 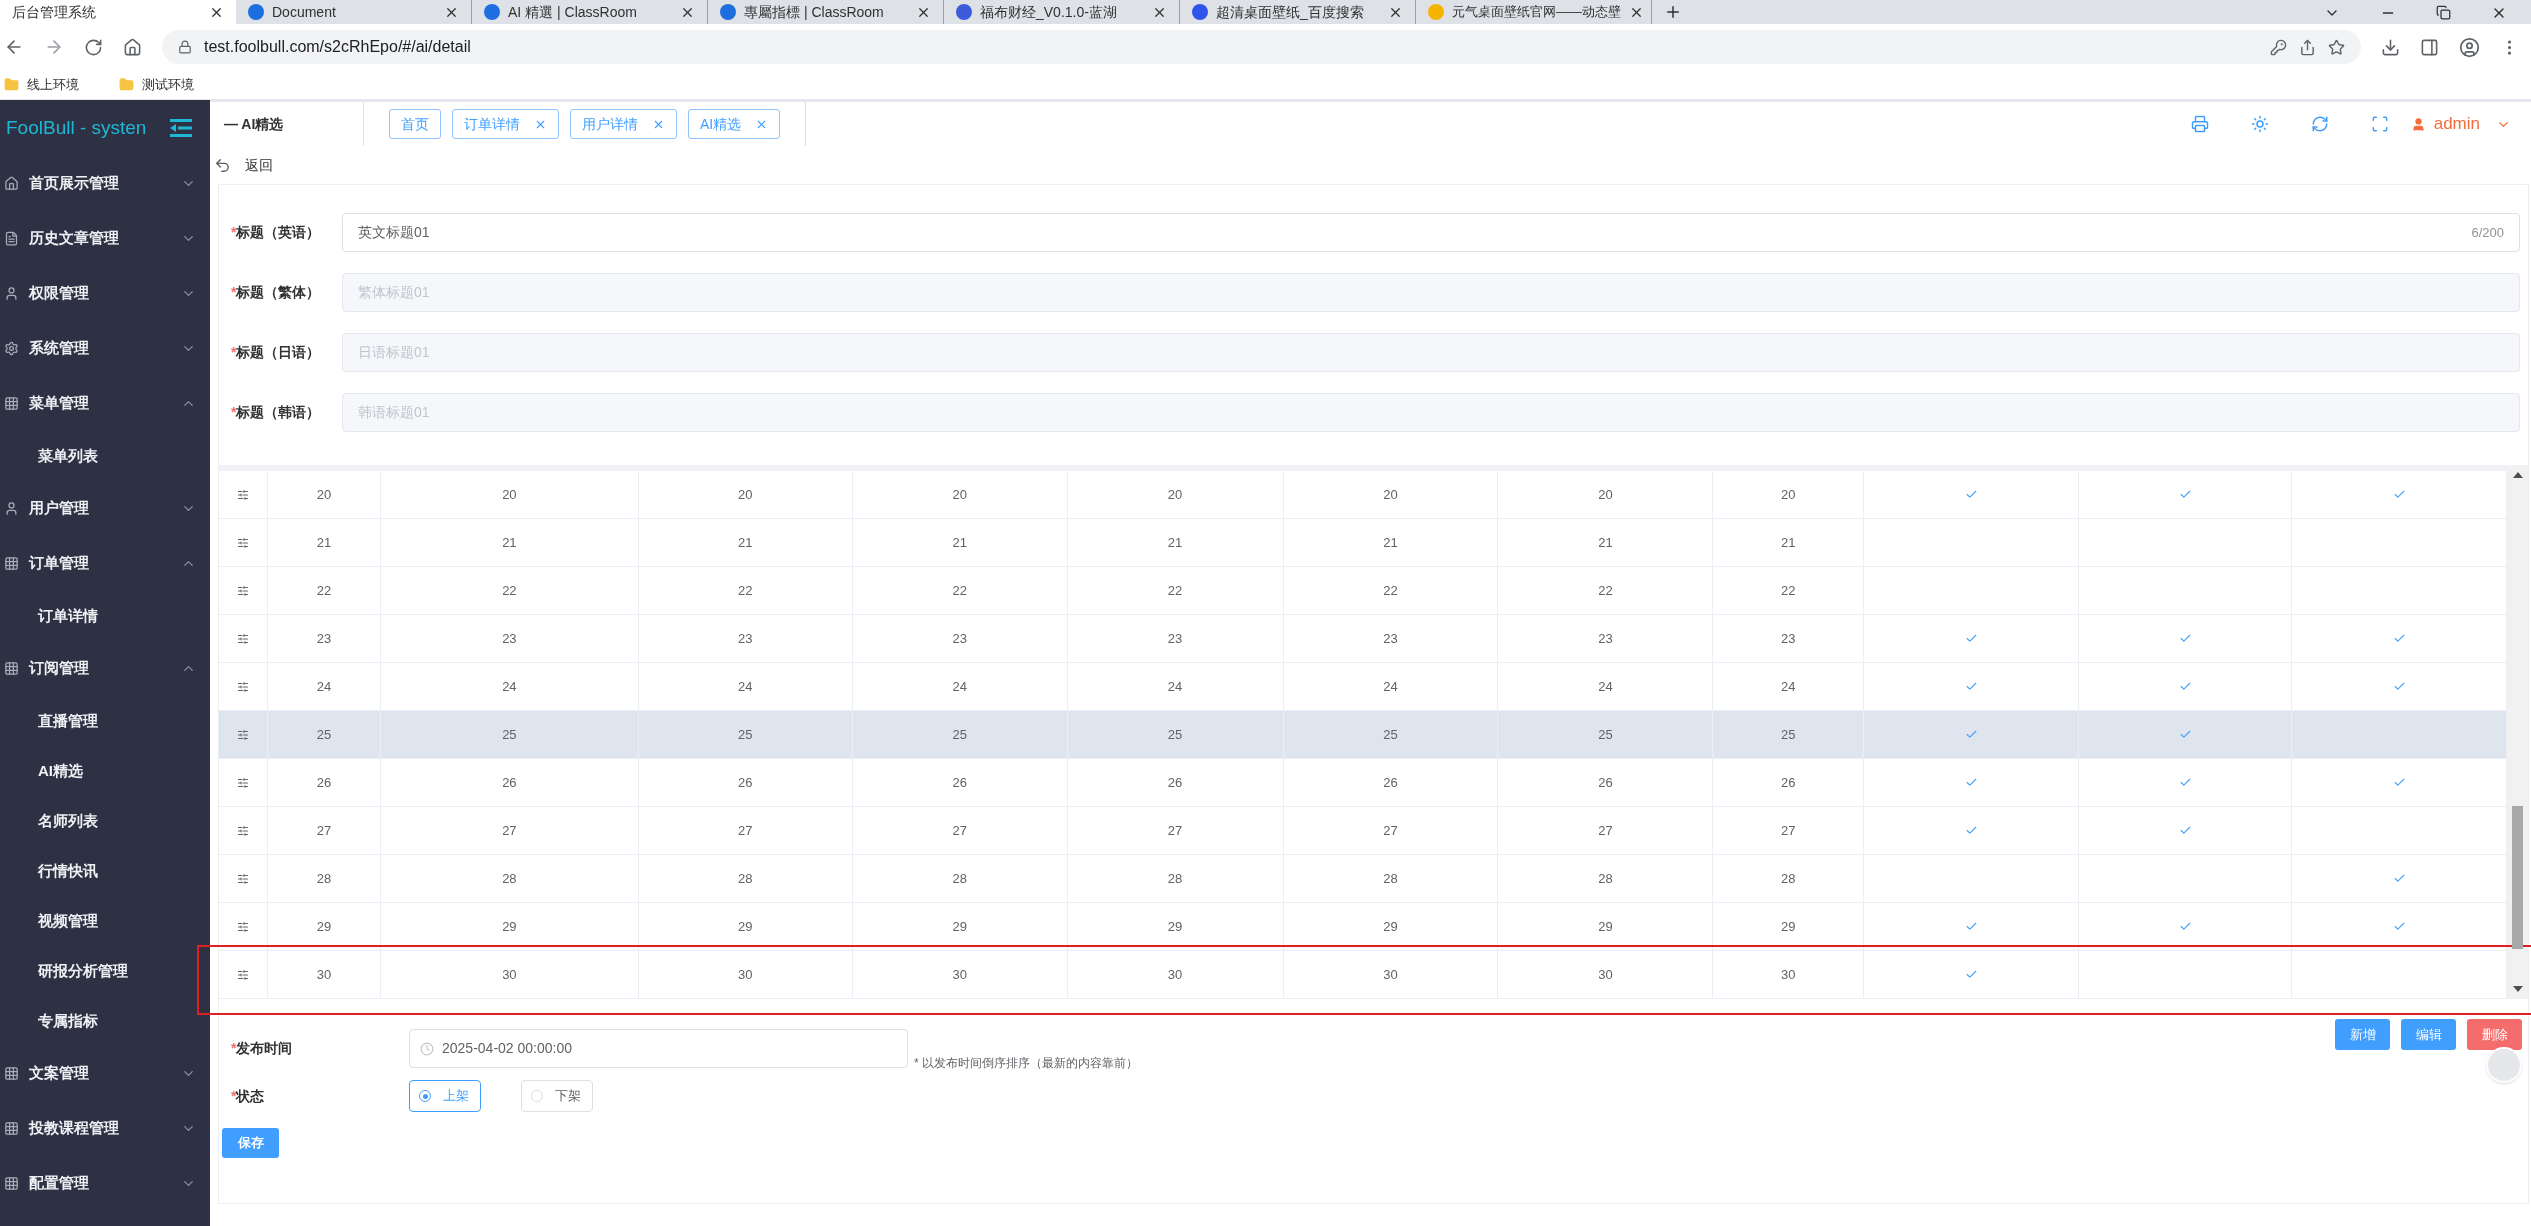 I want to click on tab-title: AI 精選 | ClassRoom, so click(x=573, y=12).